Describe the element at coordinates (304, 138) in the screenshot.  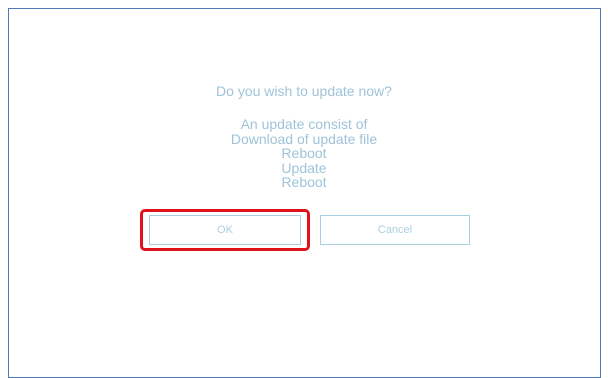
I see `info-line: Download of update file` at that location.